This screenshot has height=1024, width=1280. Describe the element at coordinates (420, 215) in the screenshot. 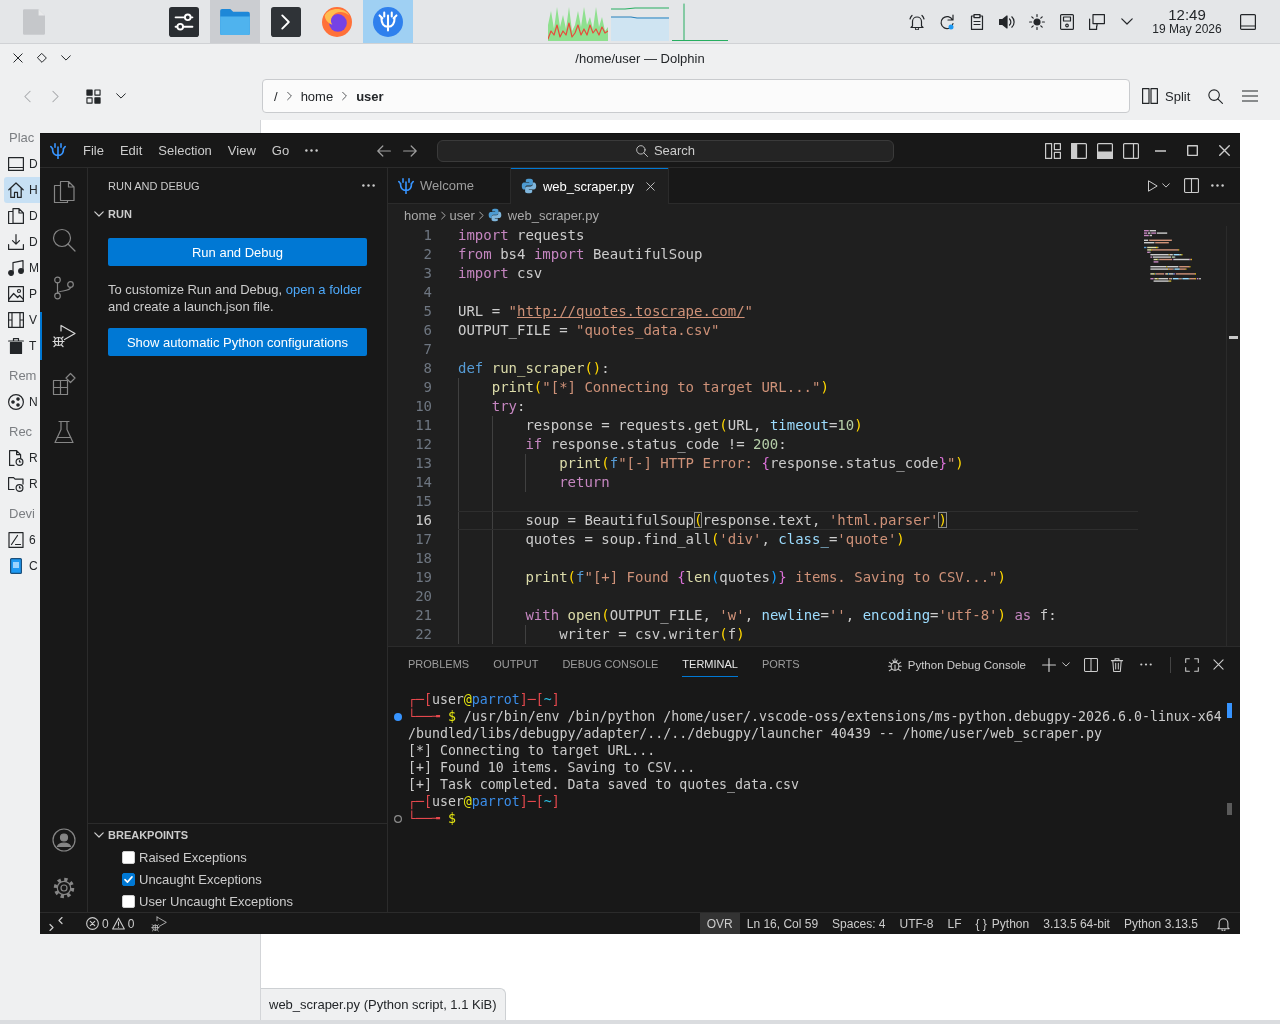

I see `breadcrumb-item: home` at that location.